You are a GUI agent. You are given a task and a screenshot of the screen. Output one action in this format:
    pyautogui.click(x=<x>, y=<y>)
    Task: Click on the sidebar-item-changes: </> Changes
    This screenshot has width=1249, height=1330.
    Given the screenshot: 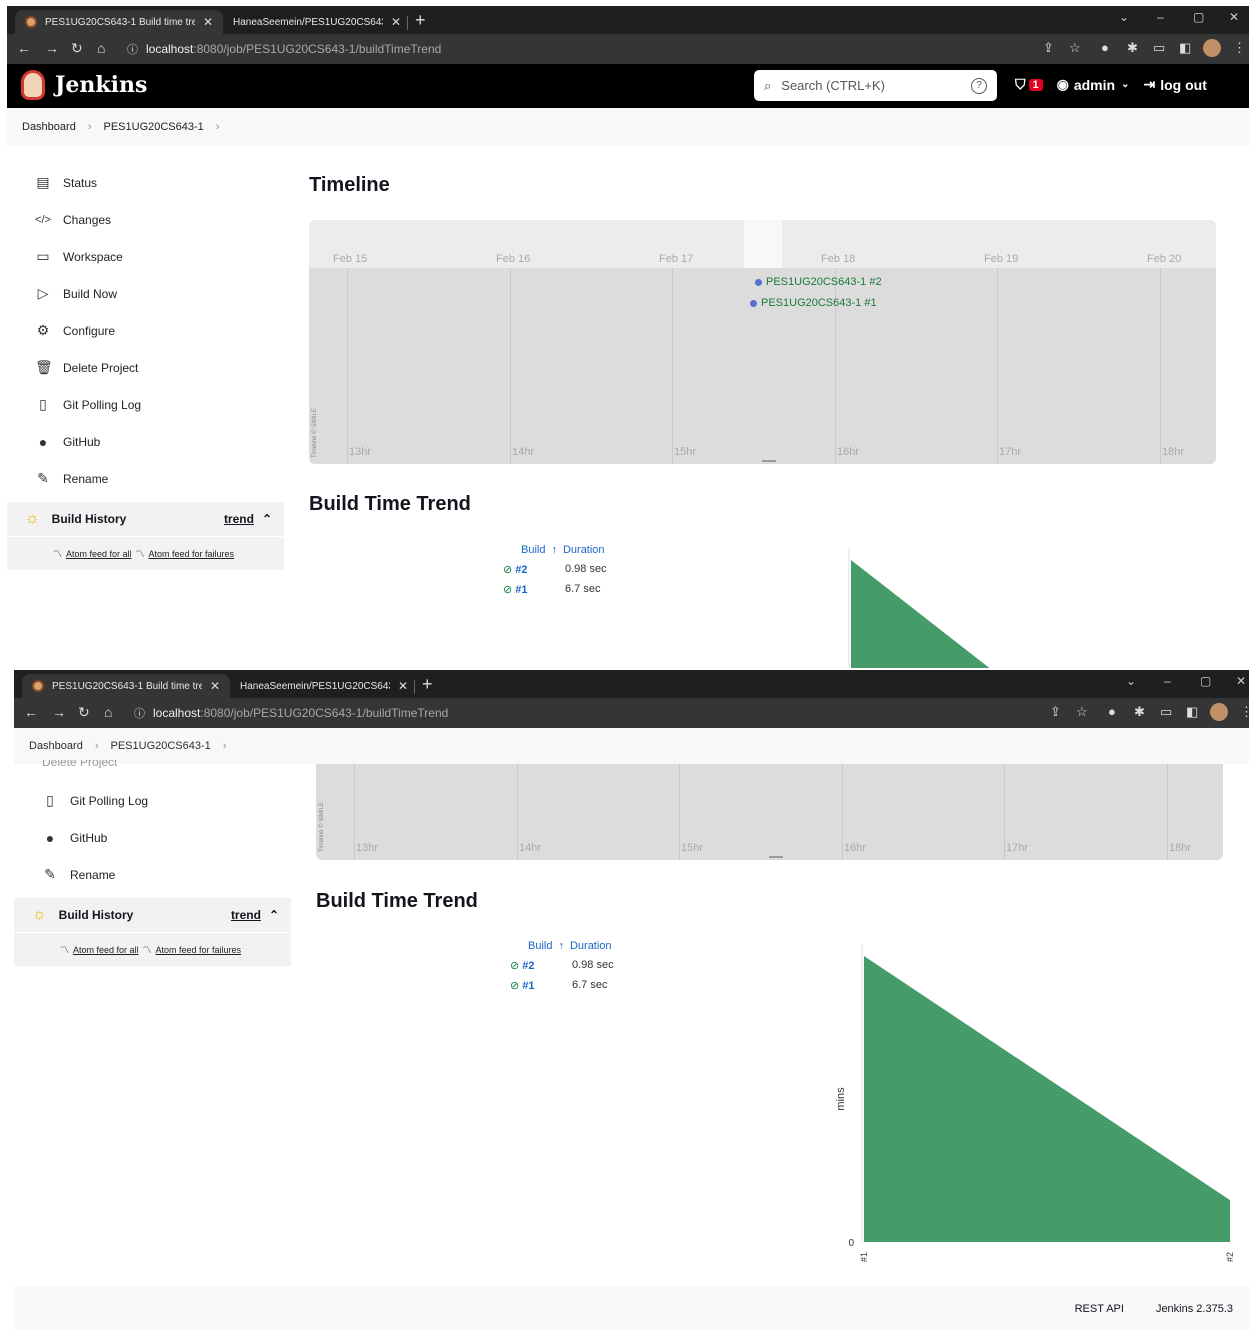 What is the action you would take?
    pyautogui.click(x=145, y=219)
    